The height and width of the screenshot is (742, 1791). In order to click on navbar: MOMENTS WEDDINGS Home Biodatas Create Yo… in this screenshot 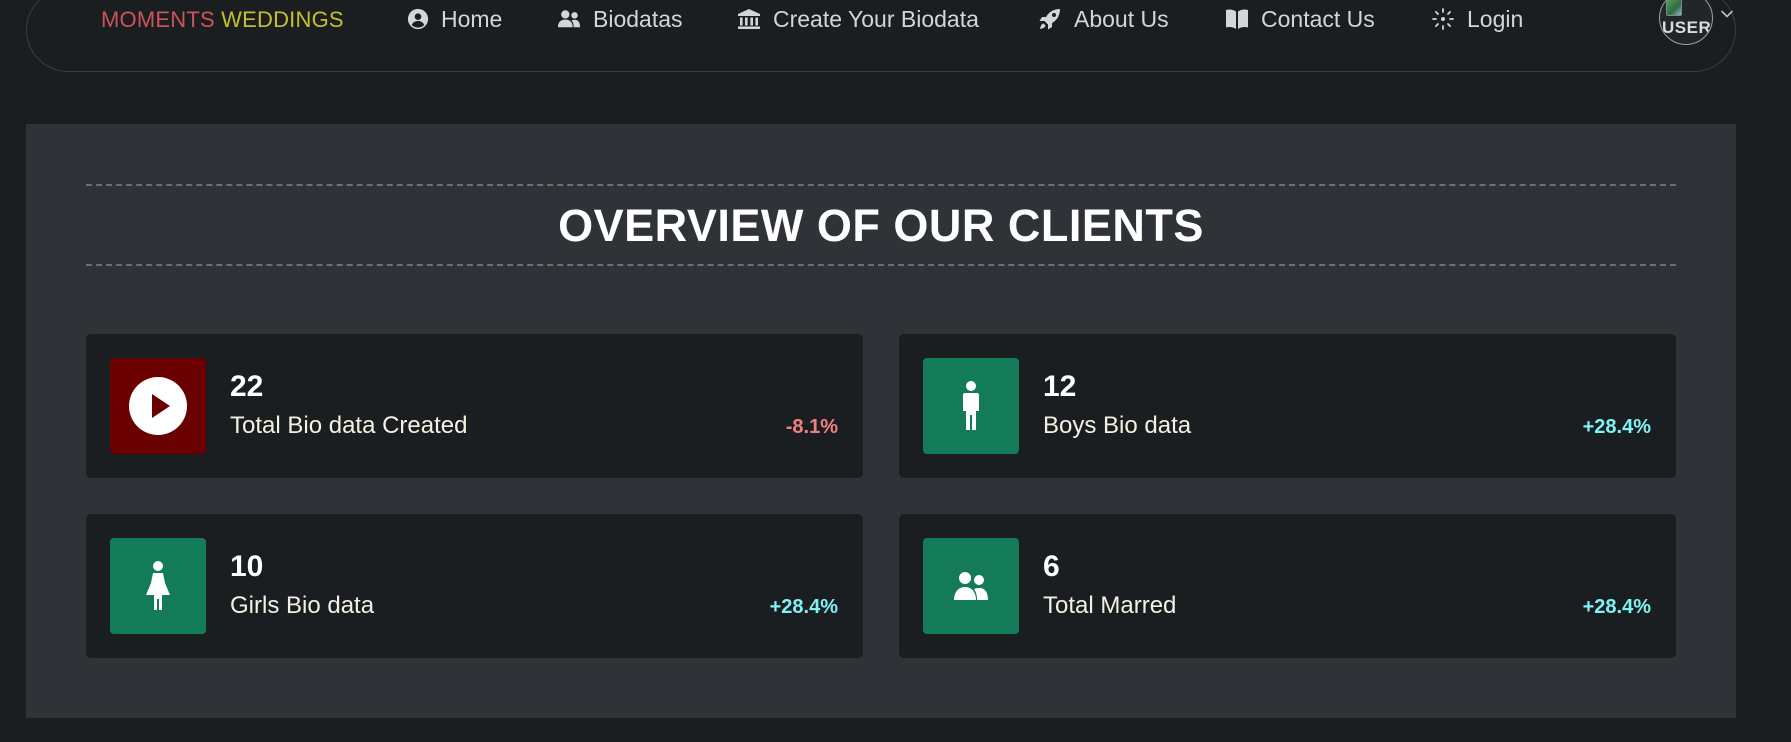, I will do `click(881, 36)`.